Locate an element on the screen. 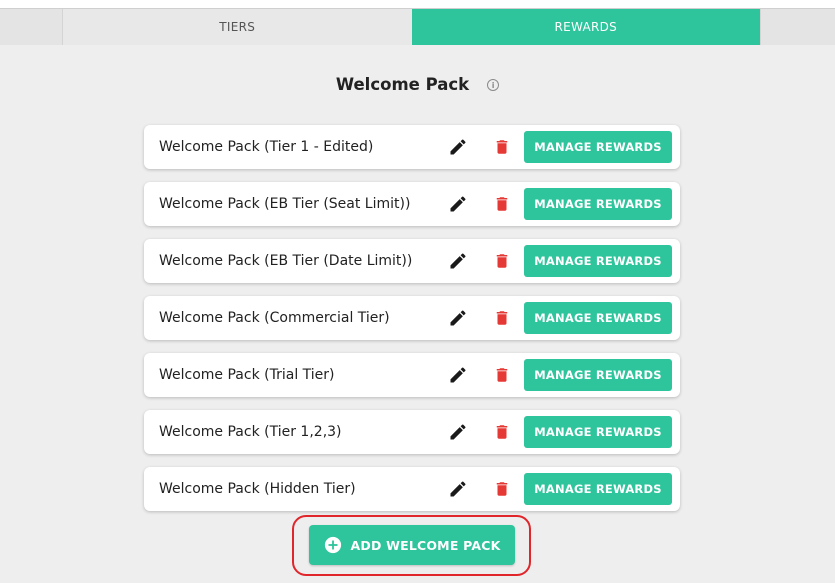 The image size is (835, 583). list-item: Welcome Pack (Tier 1,2,3) MANAGE REWARDS is located at coordinates (412, 432).